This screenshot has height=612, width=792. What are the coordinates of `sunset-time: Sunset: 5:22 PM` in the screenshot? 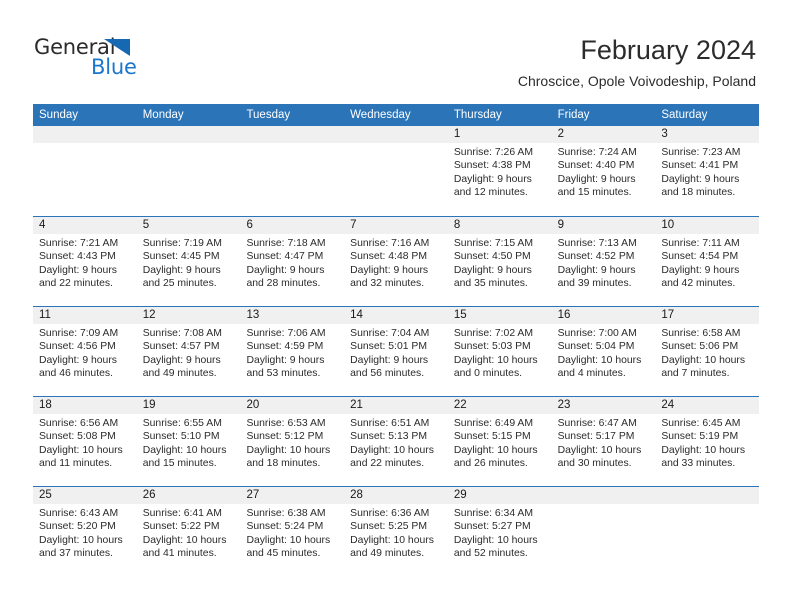 It's located at (181, 527).